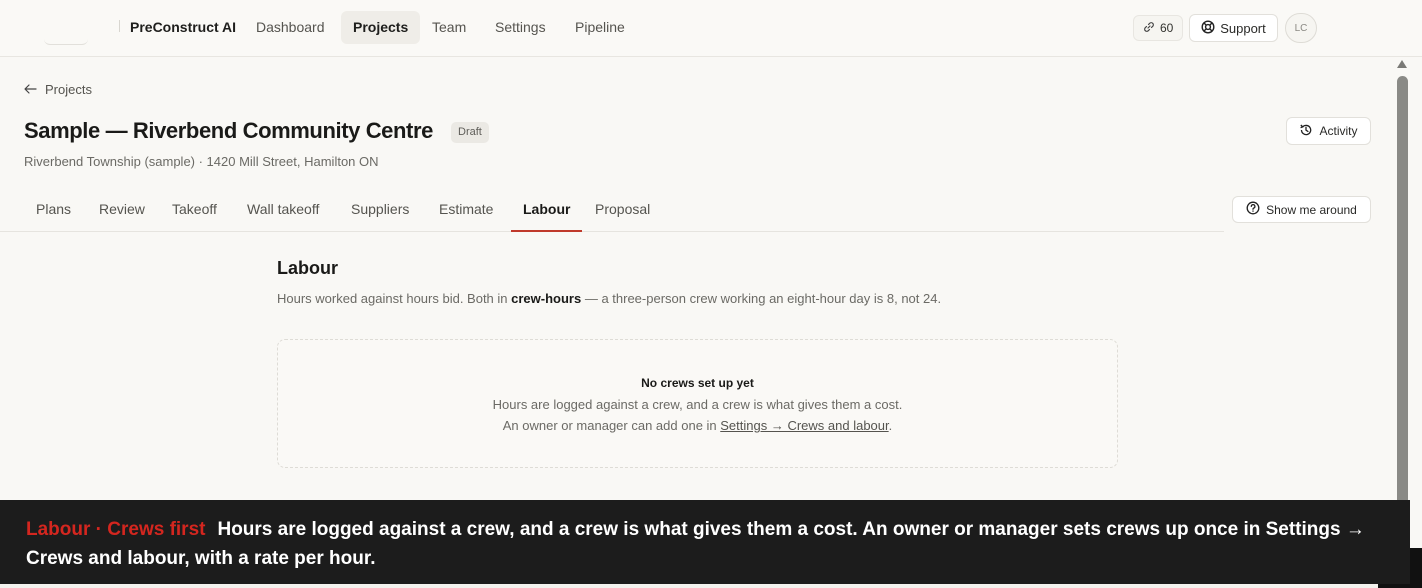 This screenshot has height=588, width=1422. What do you see at coordinates (470, 132) in the screenshot?
I see `status-badge: Draft` at bounding box center [470, 132].